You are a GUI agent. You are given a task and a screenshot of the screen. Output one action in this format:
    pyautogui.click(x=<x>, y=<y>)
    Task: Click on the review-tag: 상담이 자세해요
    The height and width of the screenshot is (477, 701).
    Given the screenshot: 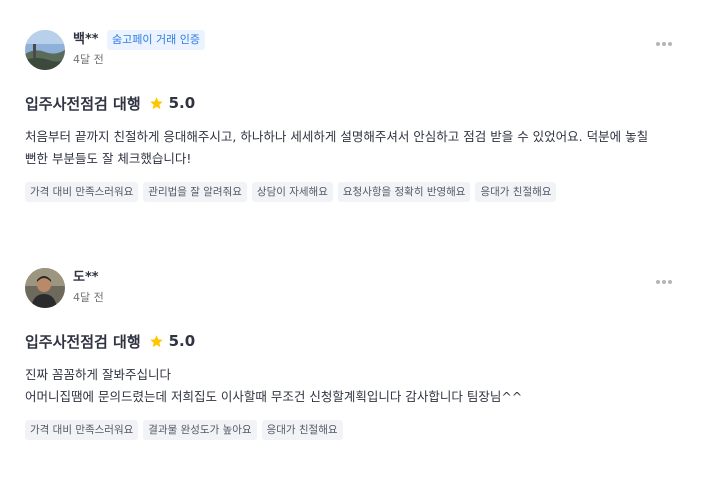 What is the action you would take?
    pyautogui.click(x=292, y=192)
    